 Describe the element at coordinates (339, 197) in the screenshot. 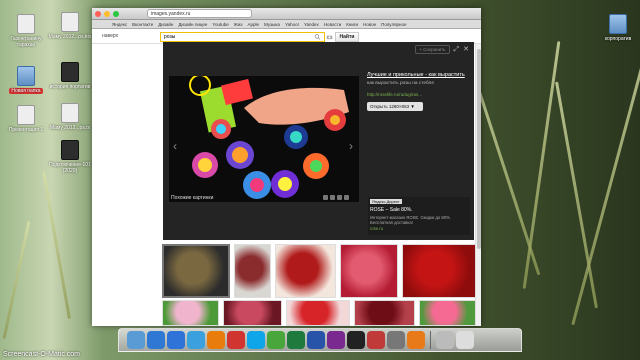

I see `share-twitter-icon` at that location.